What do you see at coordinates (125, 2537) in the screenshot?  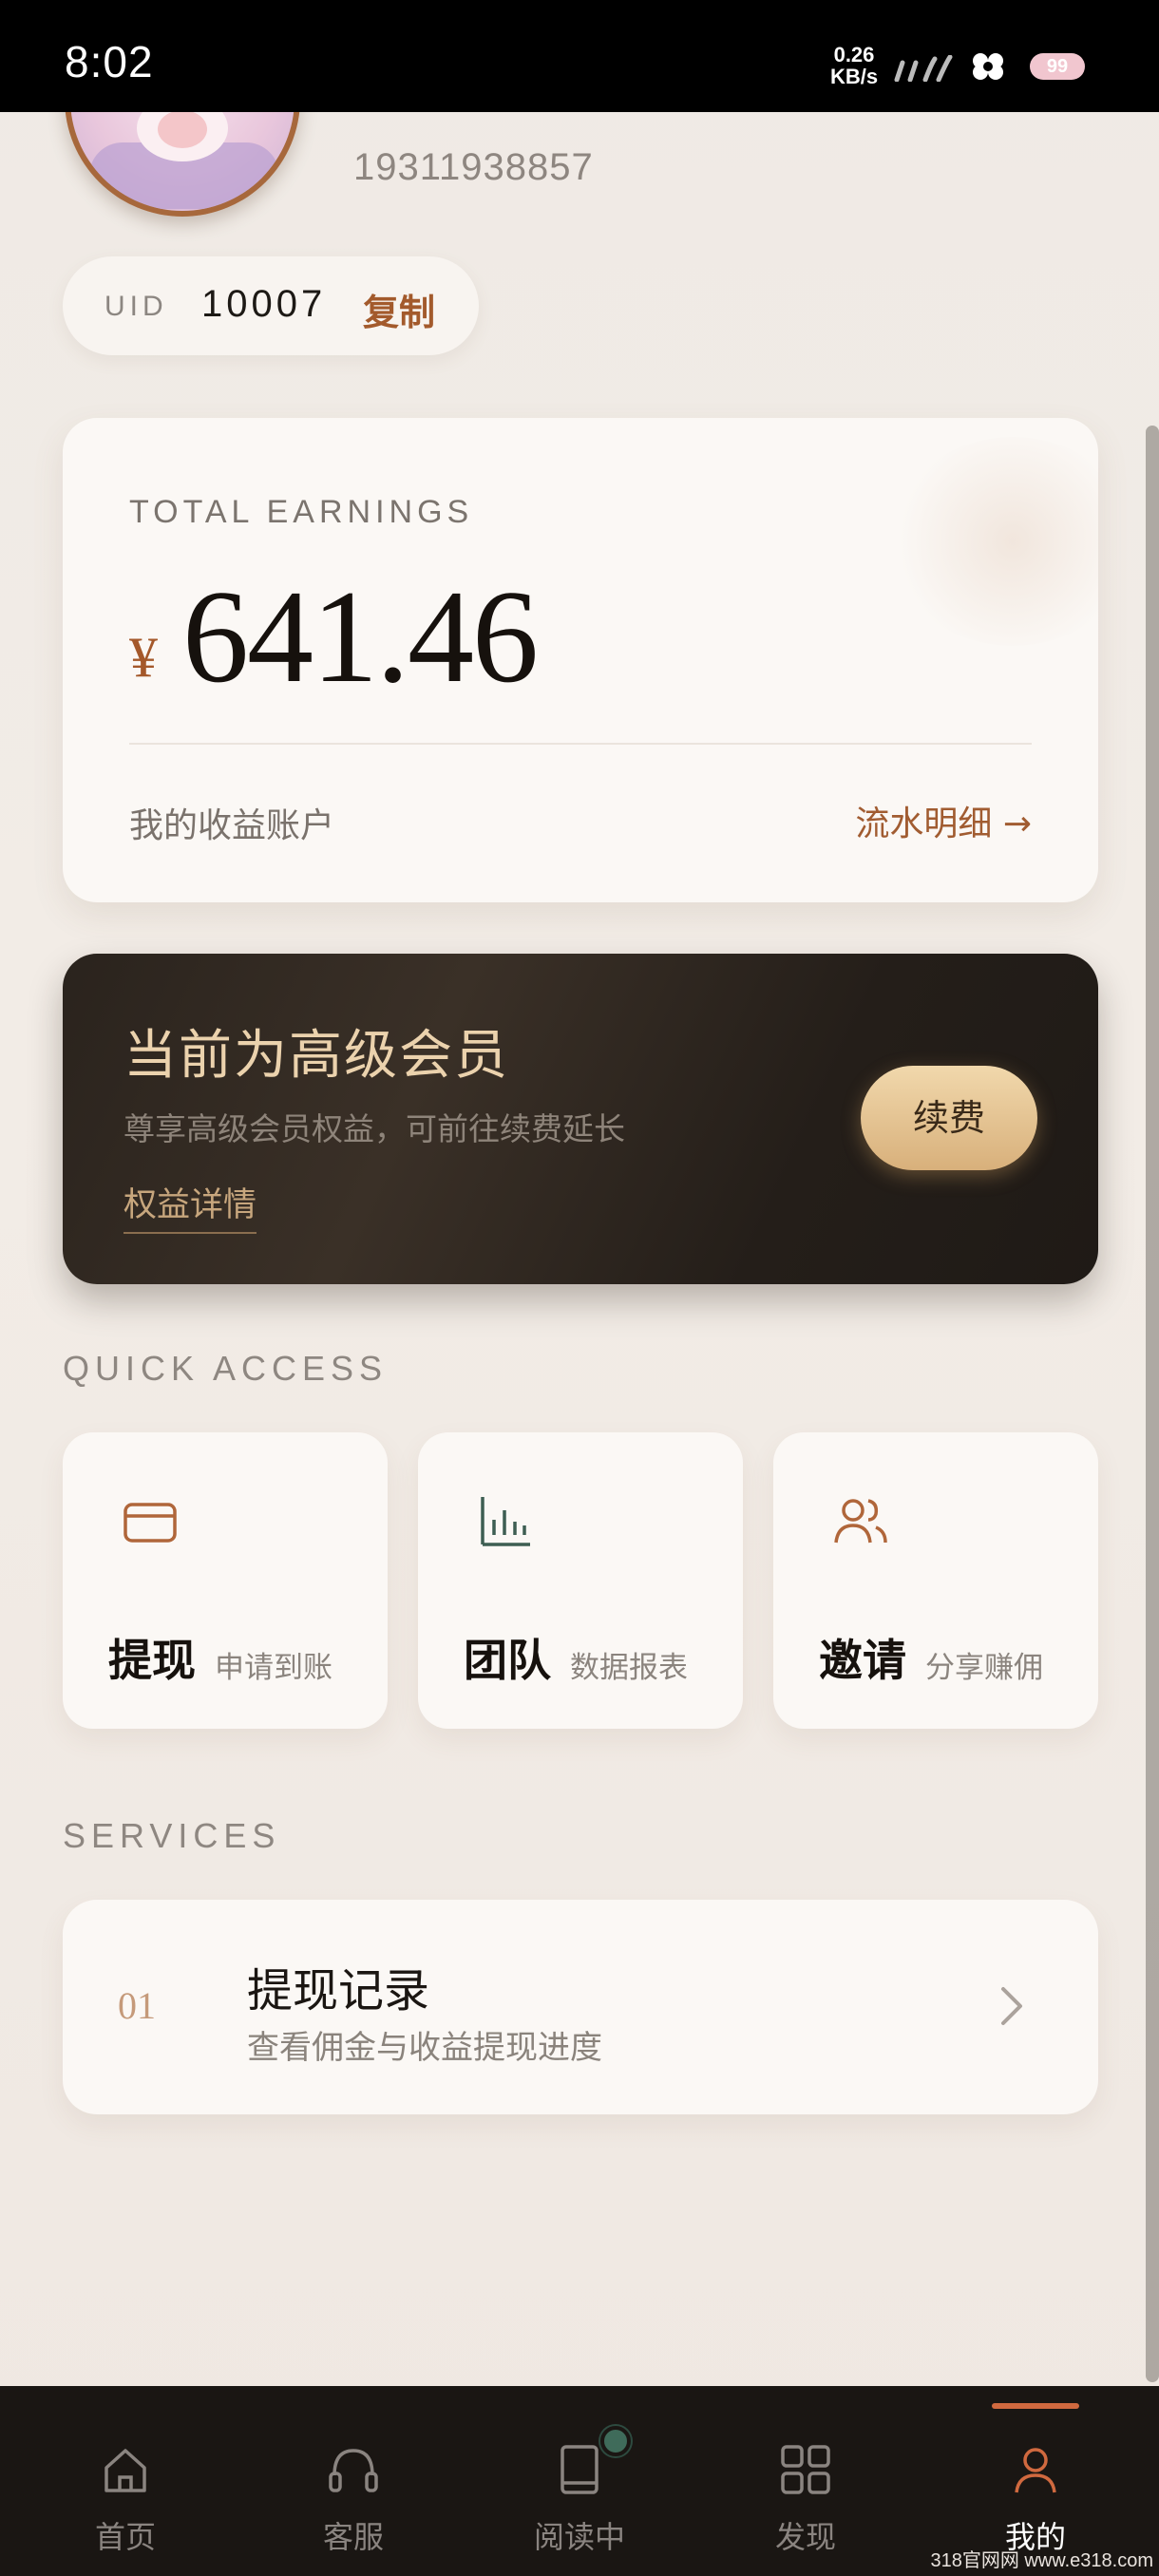 I see `nav-label: 首页` at bounding box center [125, 2537].